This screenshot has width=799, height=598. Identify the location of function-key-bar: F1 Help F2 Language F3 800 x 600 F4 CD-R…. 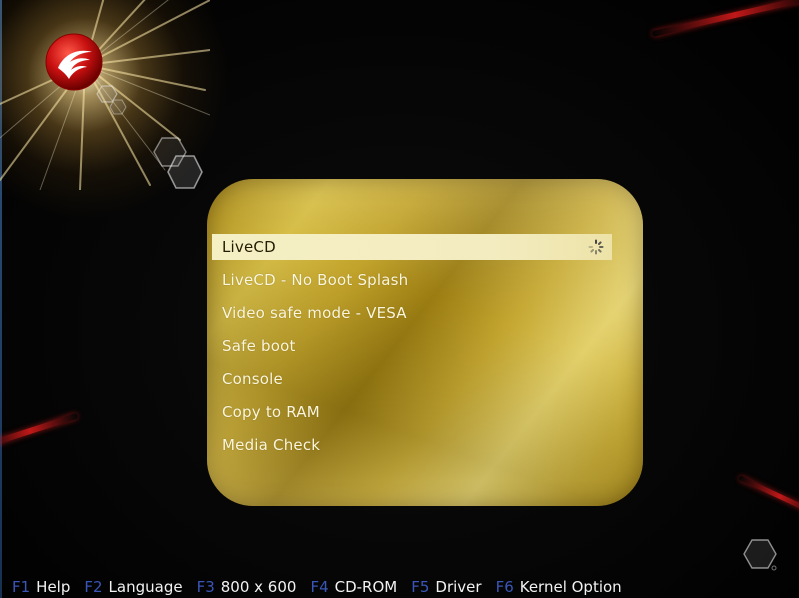
(324, 587).